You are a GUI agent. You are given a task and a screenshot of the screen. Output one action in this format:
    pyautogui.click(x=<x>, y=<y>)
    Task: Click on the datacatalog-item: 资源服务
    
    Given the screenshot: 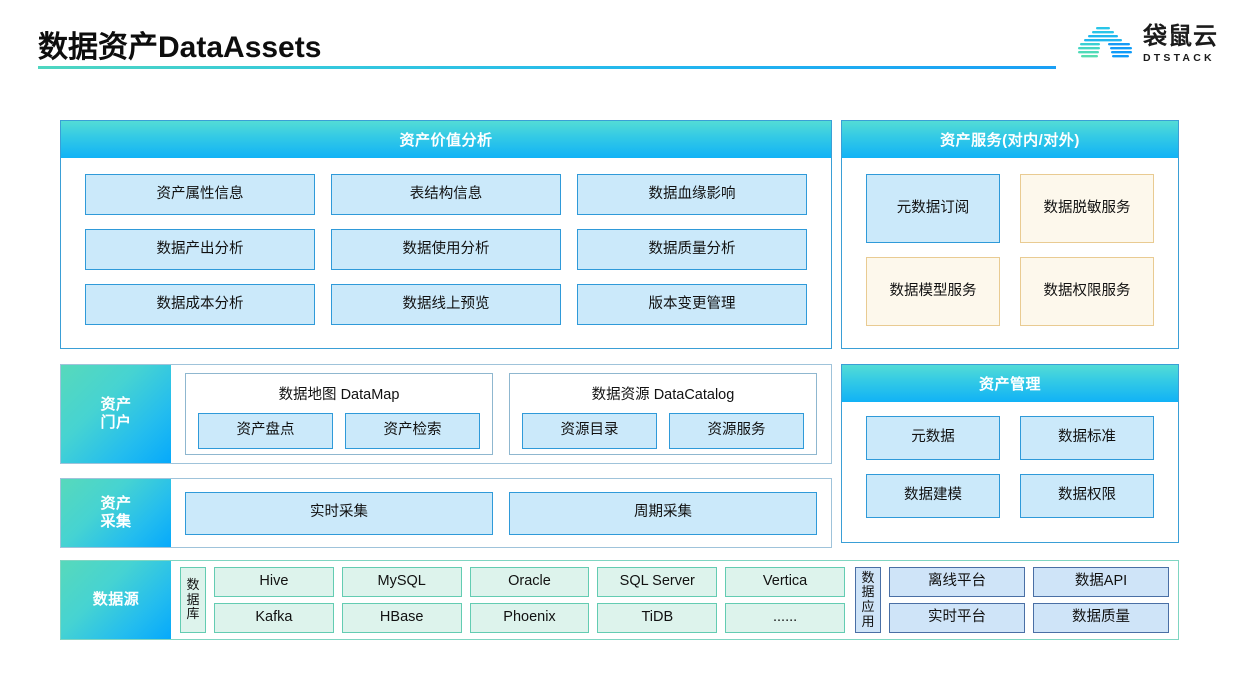 What is the action you would take?
    pyautogui.click(x=736, y=431)
    